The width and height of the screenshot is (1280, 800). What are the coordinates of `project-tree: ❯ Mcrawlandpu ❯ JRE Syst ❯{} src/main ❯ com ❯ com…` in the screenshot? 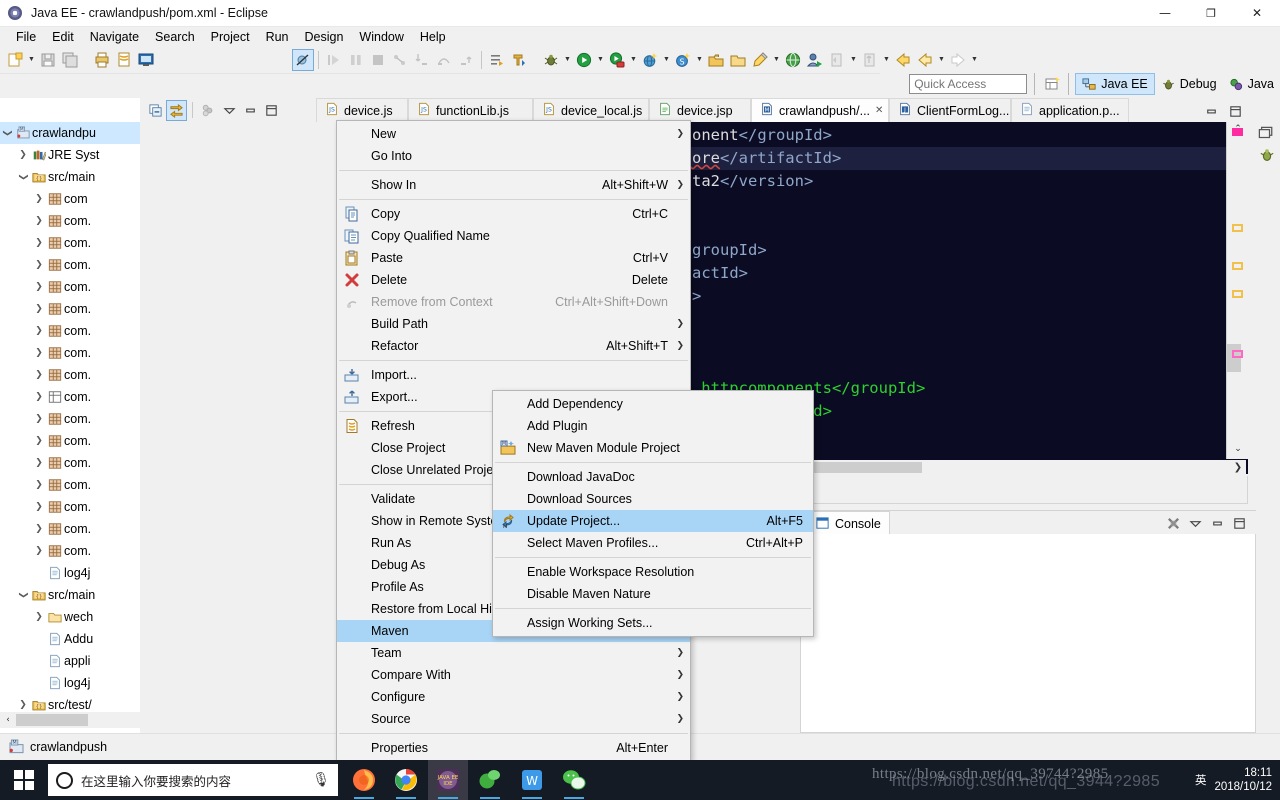 It's located at (70, 417).